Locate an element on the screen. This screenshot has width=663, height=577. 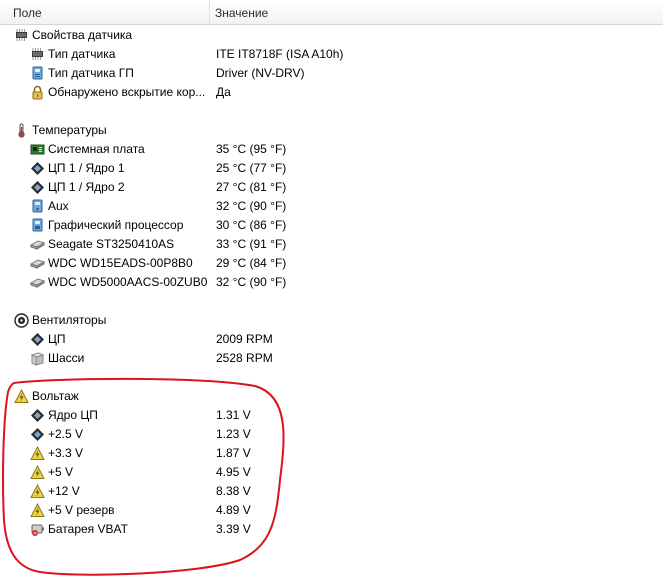
sensor-value: ITE IT8718F (ISA A10h) is located at coordinates (280, 54).